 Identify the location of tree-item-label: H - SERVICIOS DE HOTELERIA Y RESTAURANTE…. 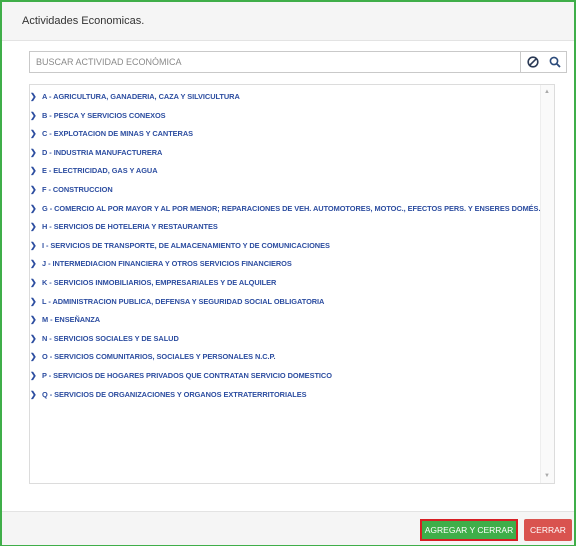
(296, 227).